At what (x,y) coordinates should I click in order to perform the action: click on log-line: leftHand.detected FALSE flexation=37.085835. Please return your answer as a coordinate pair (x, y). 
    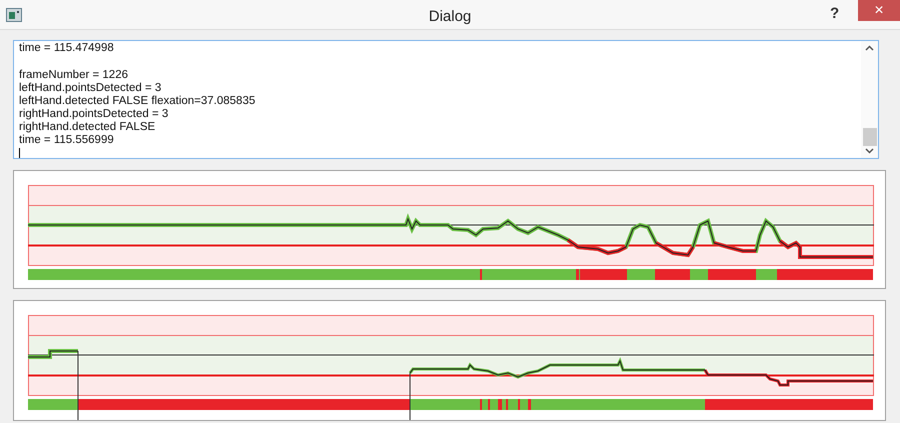
    Looking at the image, I should click on (137, 101).